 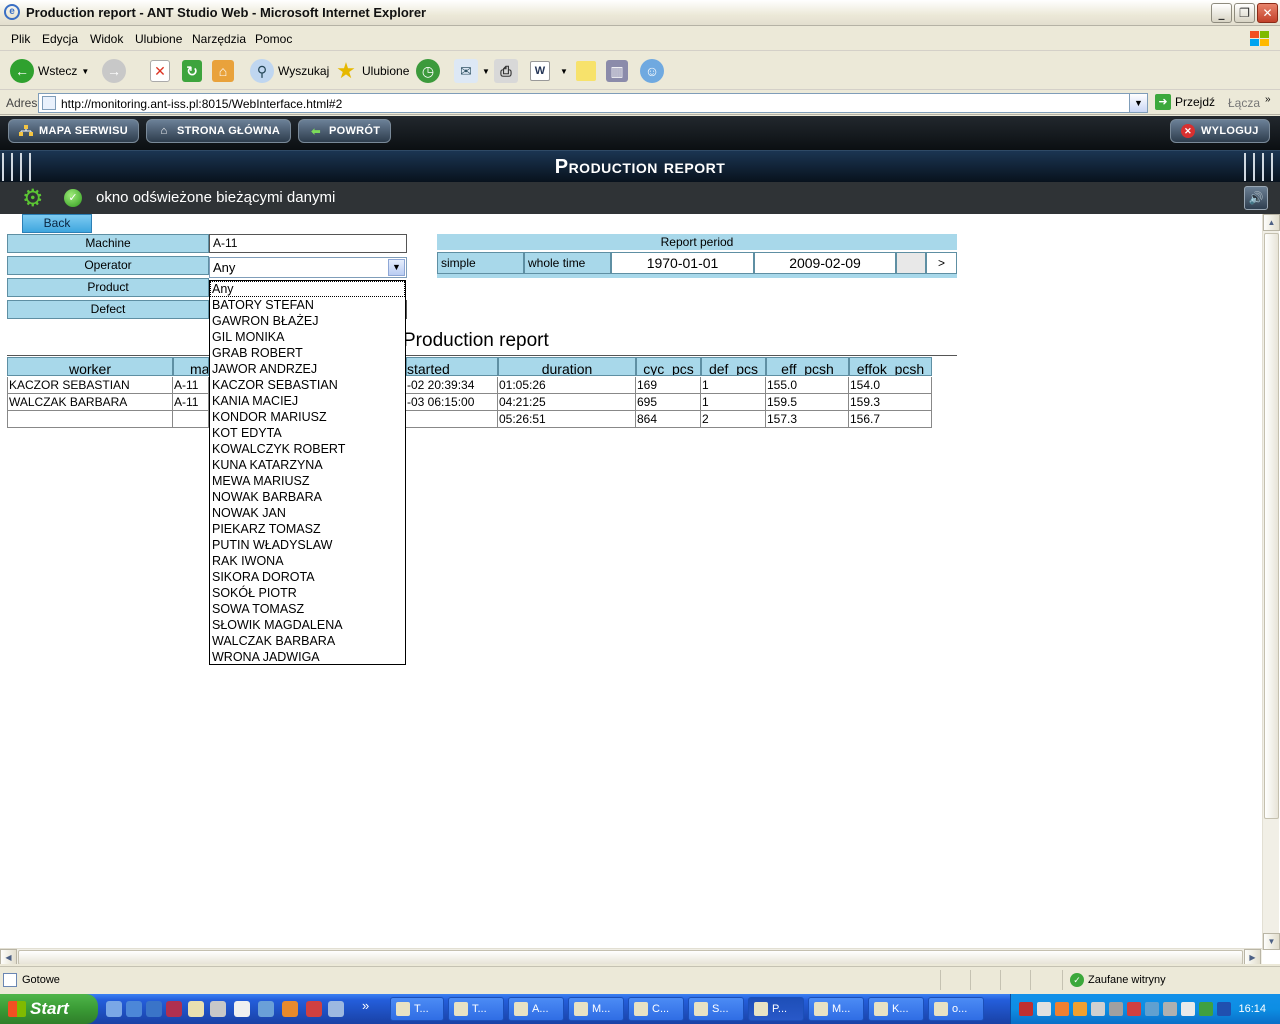 I want to click on col-cyc-pcs: cyc_pcs, so click(x=668, y=366).